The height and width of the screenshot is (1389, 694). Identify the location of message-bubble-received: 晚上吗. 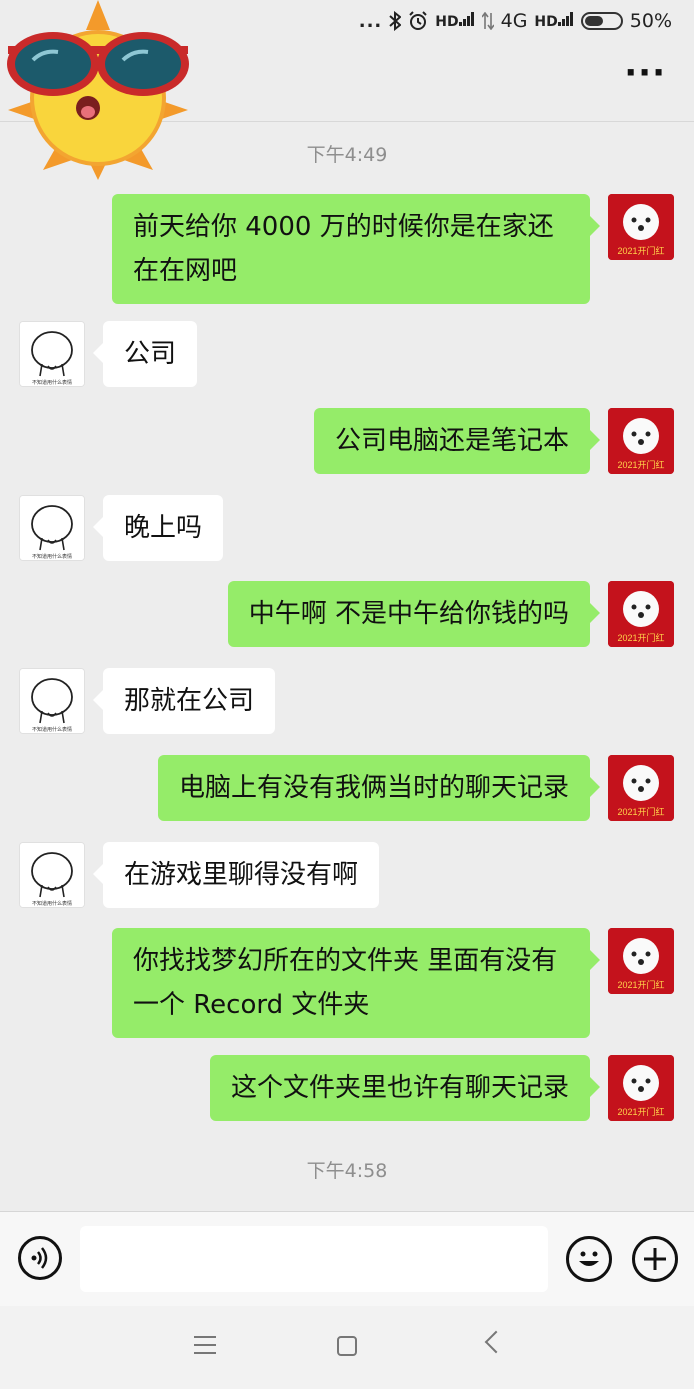
(158, 528).